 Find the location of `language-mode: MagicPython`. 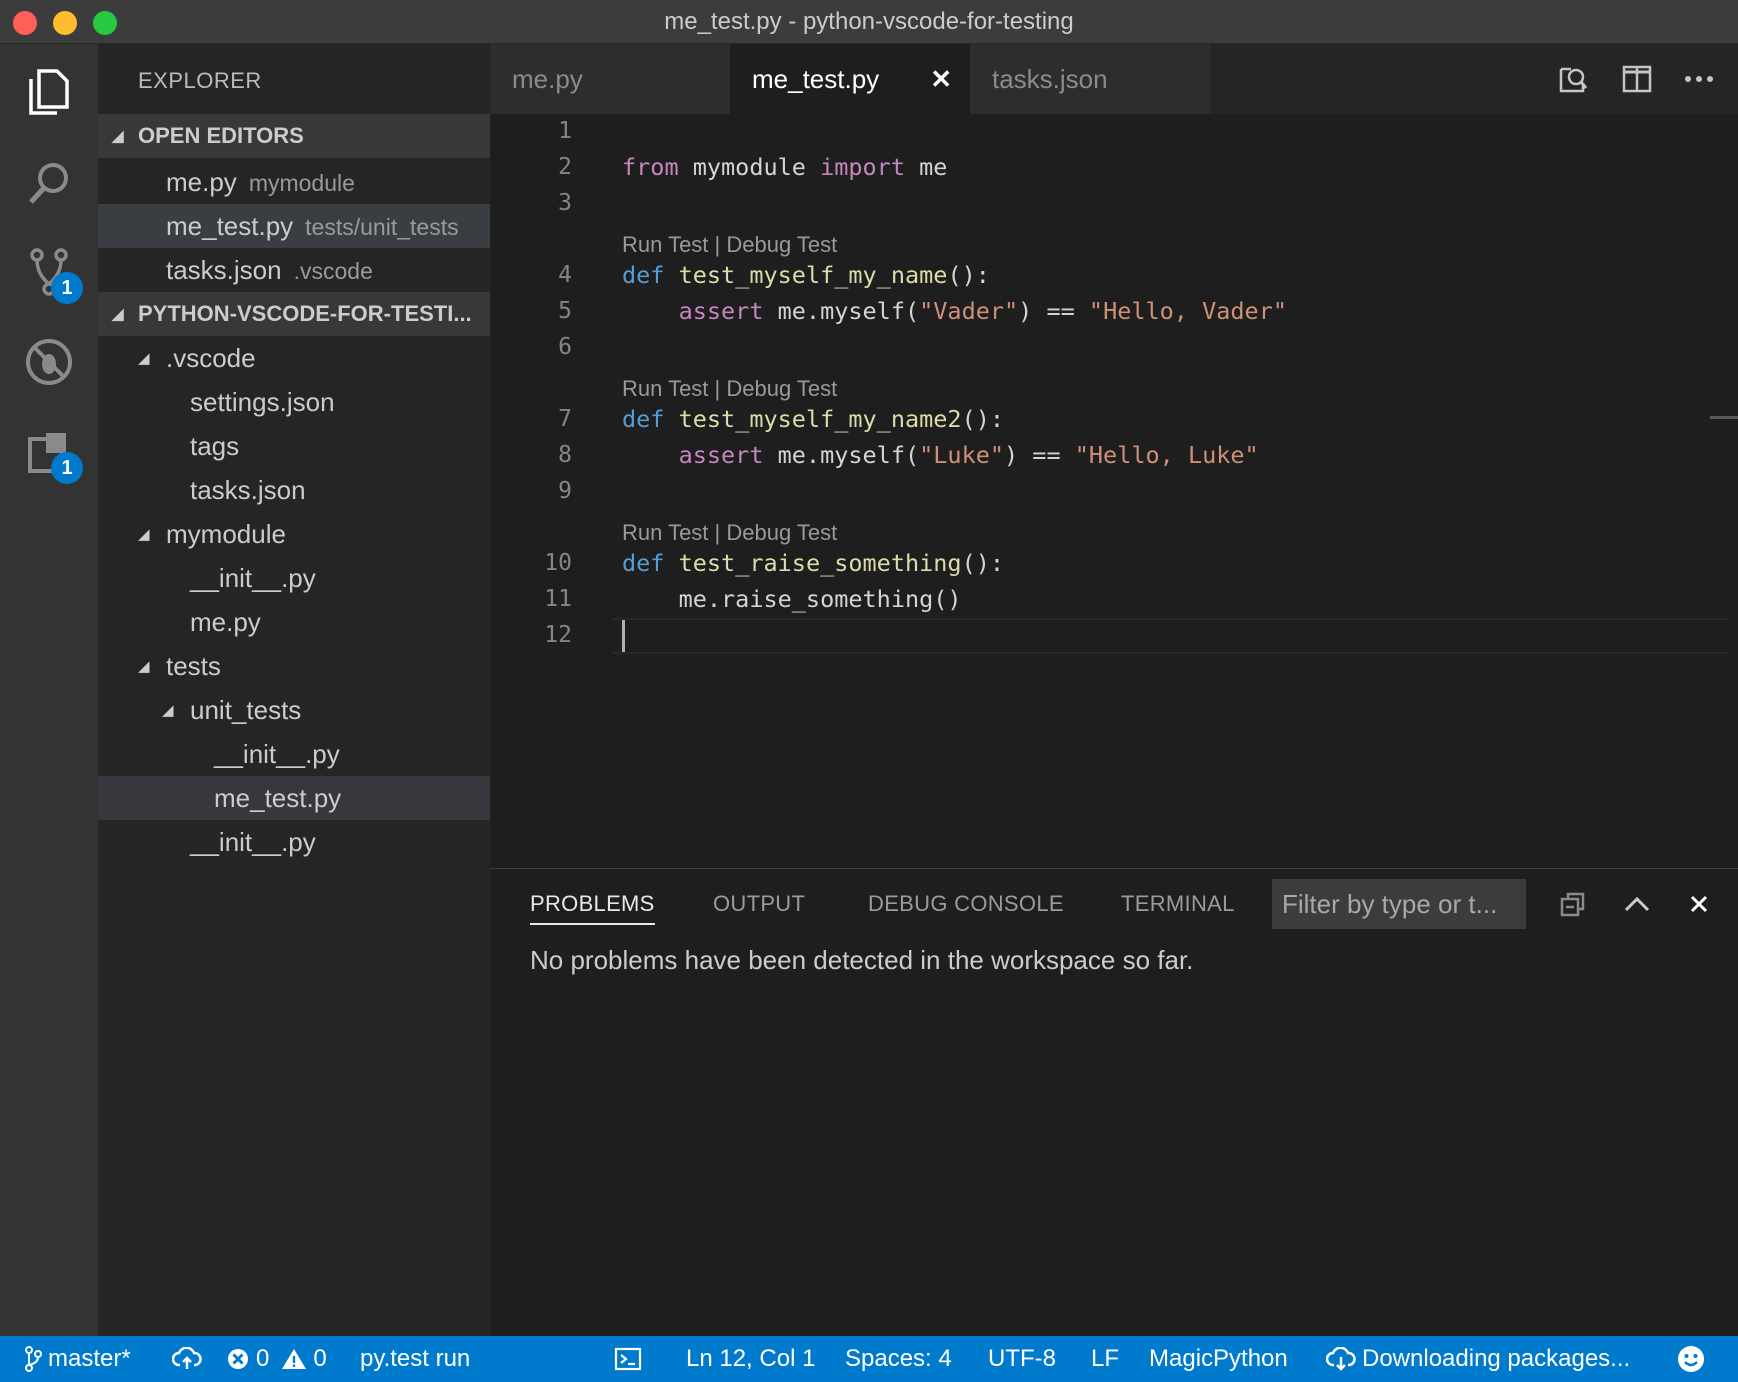

language-mode: MagicPython is located at coordinates (1218, 1359).